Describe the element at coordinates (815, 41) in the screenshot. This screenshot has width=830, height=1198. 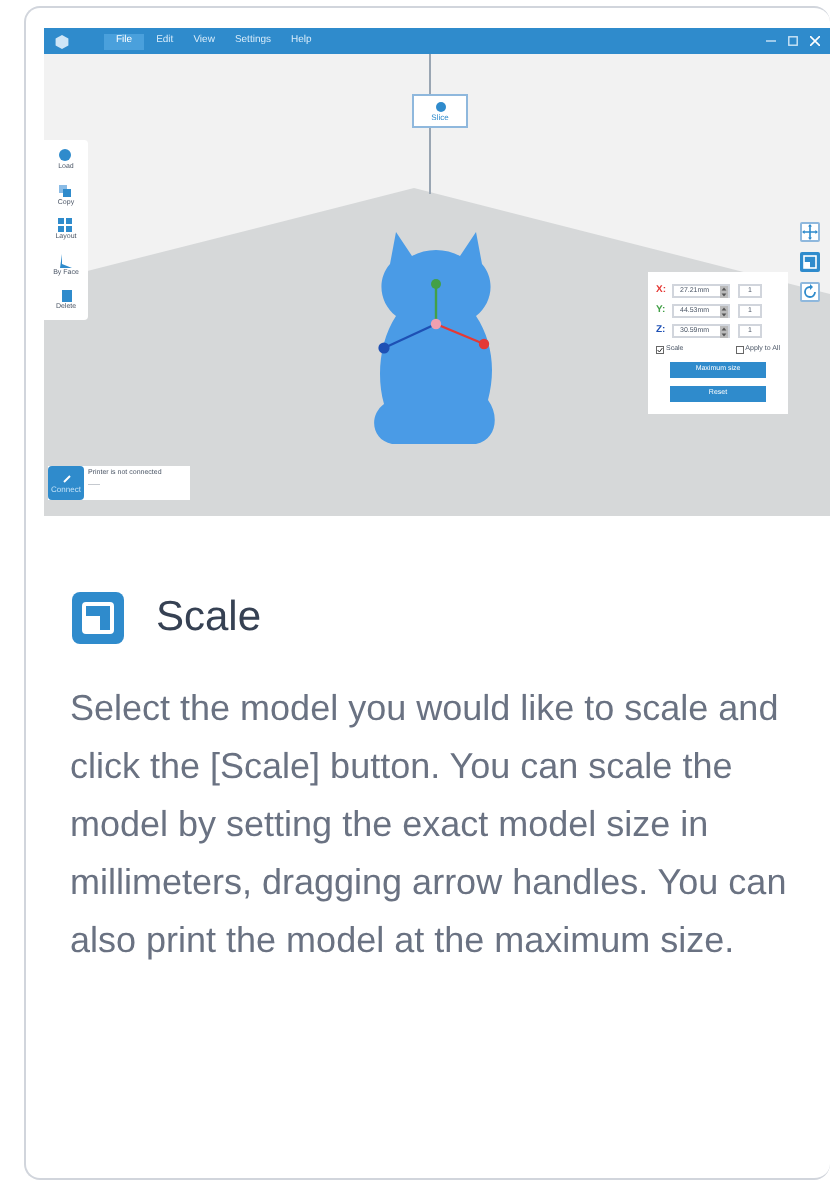
I see `close-icon` at that location.